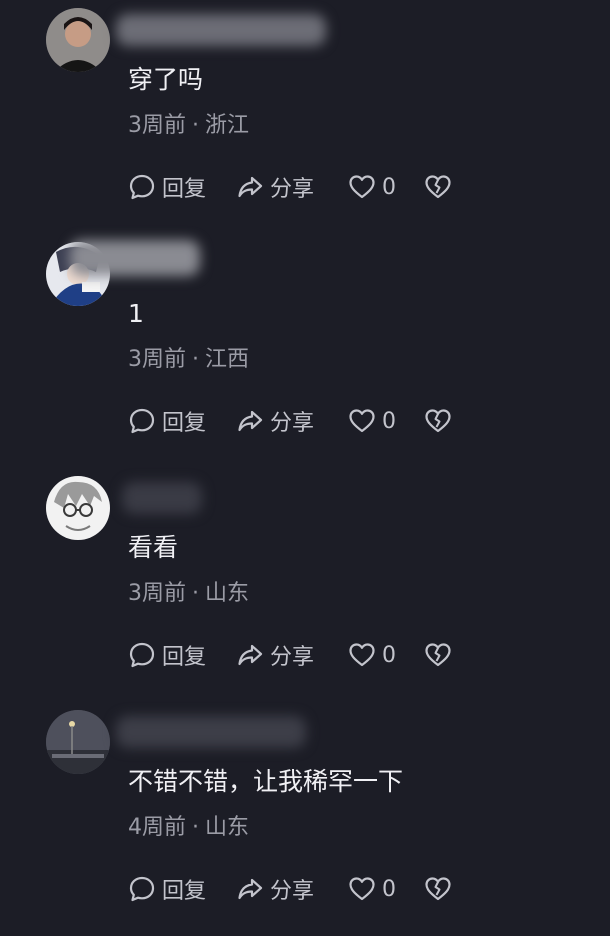  Describe the element at coordinates (136, 313) in the screenshot. I see `comment-text: 1` at that location.